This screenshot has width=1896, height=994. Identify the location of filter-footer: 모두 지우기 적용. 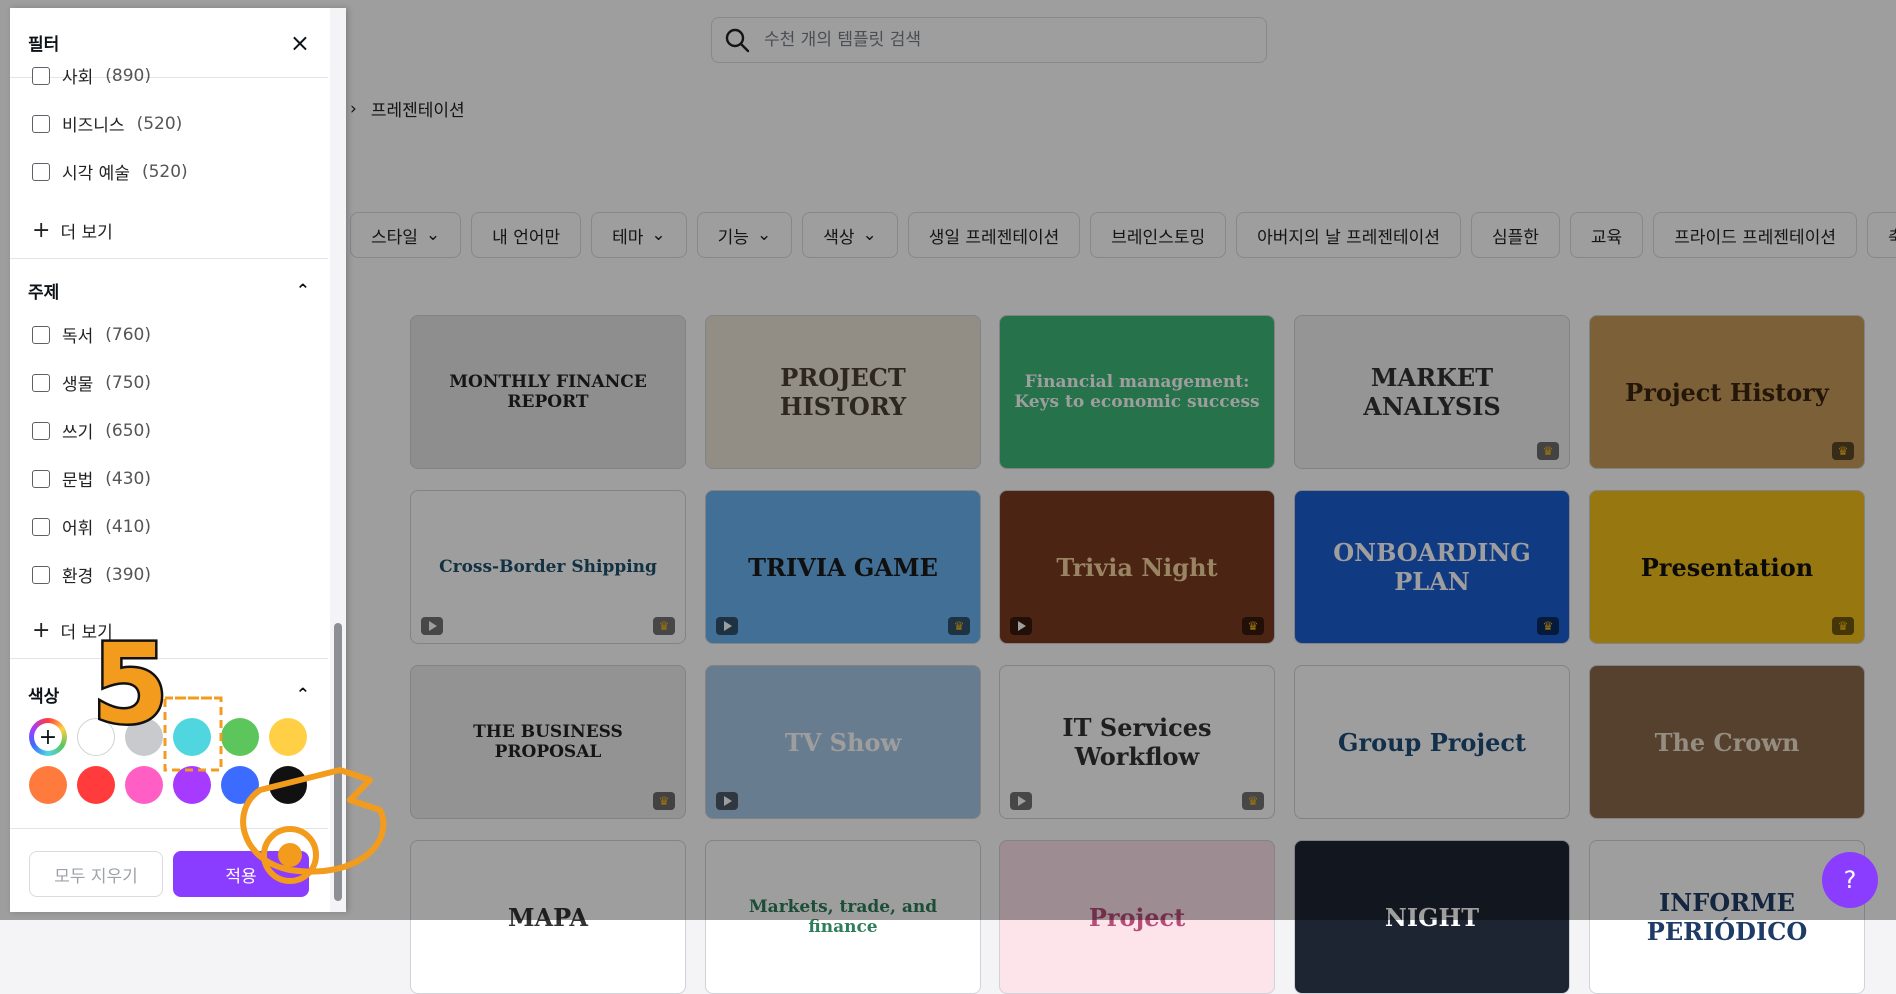
(169, 870).